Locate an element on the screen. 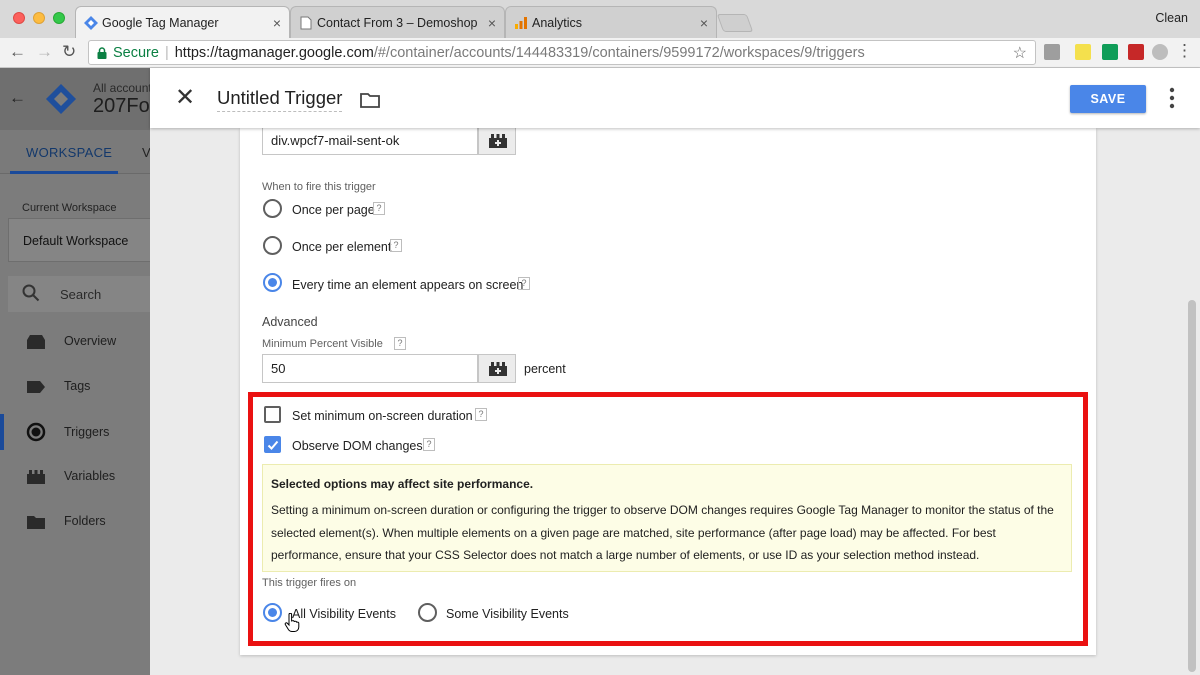 The width and height of the screenshot is (1200, 675). extension-devtools-icon is located at coordinates (1052, 52).